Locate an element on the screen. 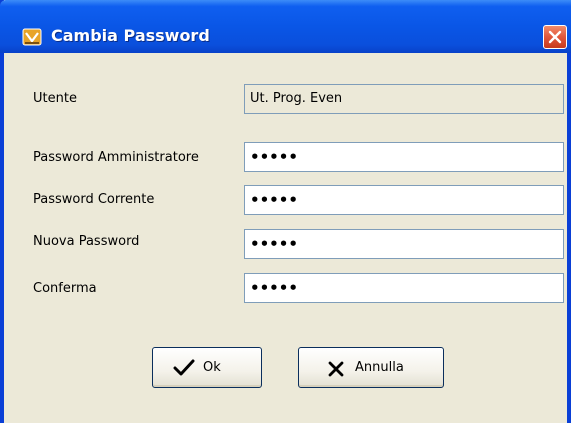  window-title: Cambia Password is located at coordinates (130, 35).